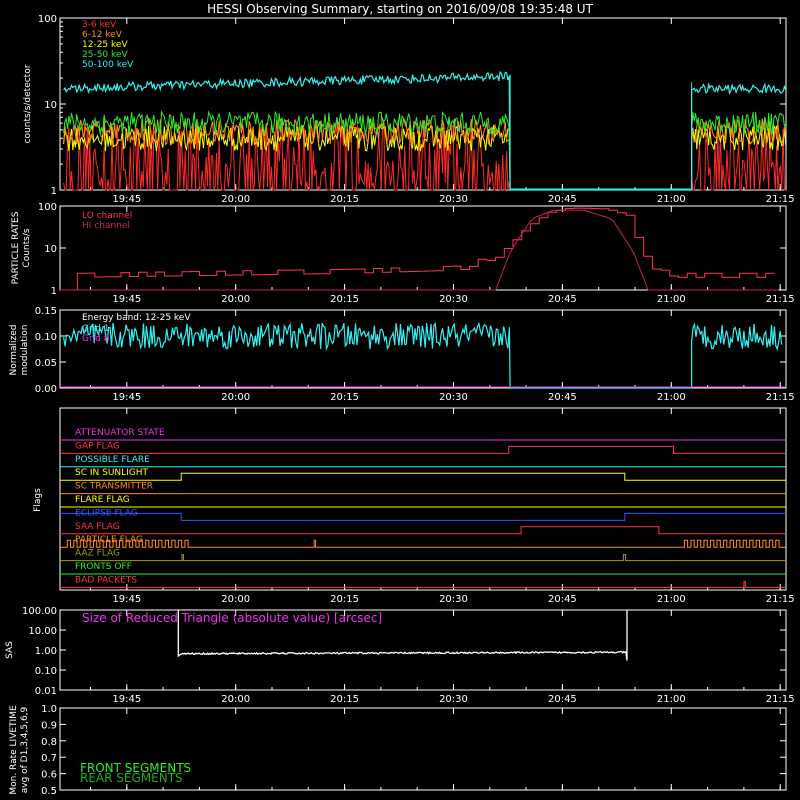 The height and width of the screenshot is (800, 800). Describe the element at coordinates (103, 567) in the screenshot. I see `flag-label-10: FRONTS OFF` at that location.